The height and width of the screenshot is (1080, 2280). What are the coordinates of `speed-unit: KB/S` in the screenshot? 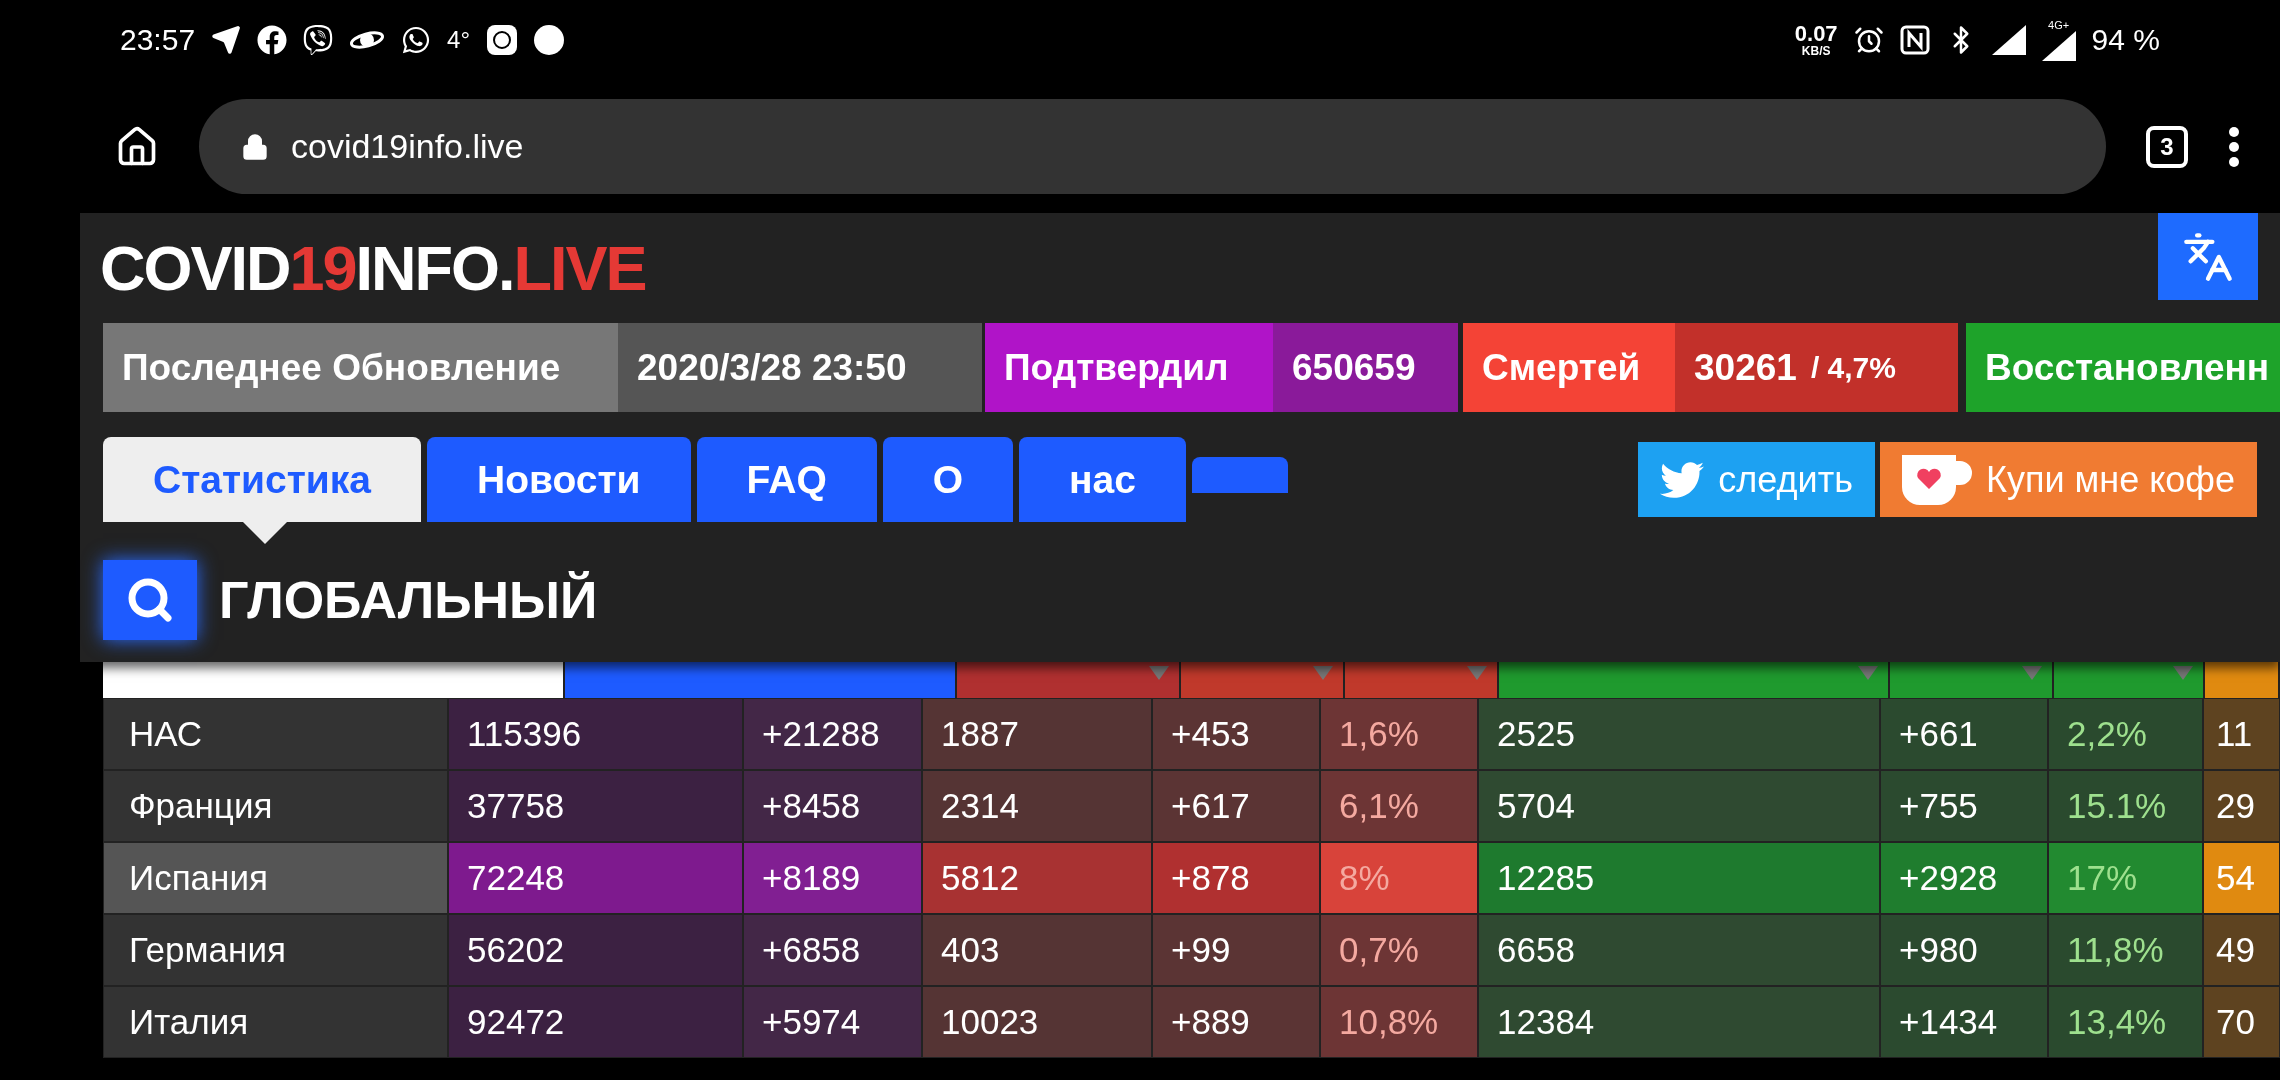 It's located at (1816, 51).